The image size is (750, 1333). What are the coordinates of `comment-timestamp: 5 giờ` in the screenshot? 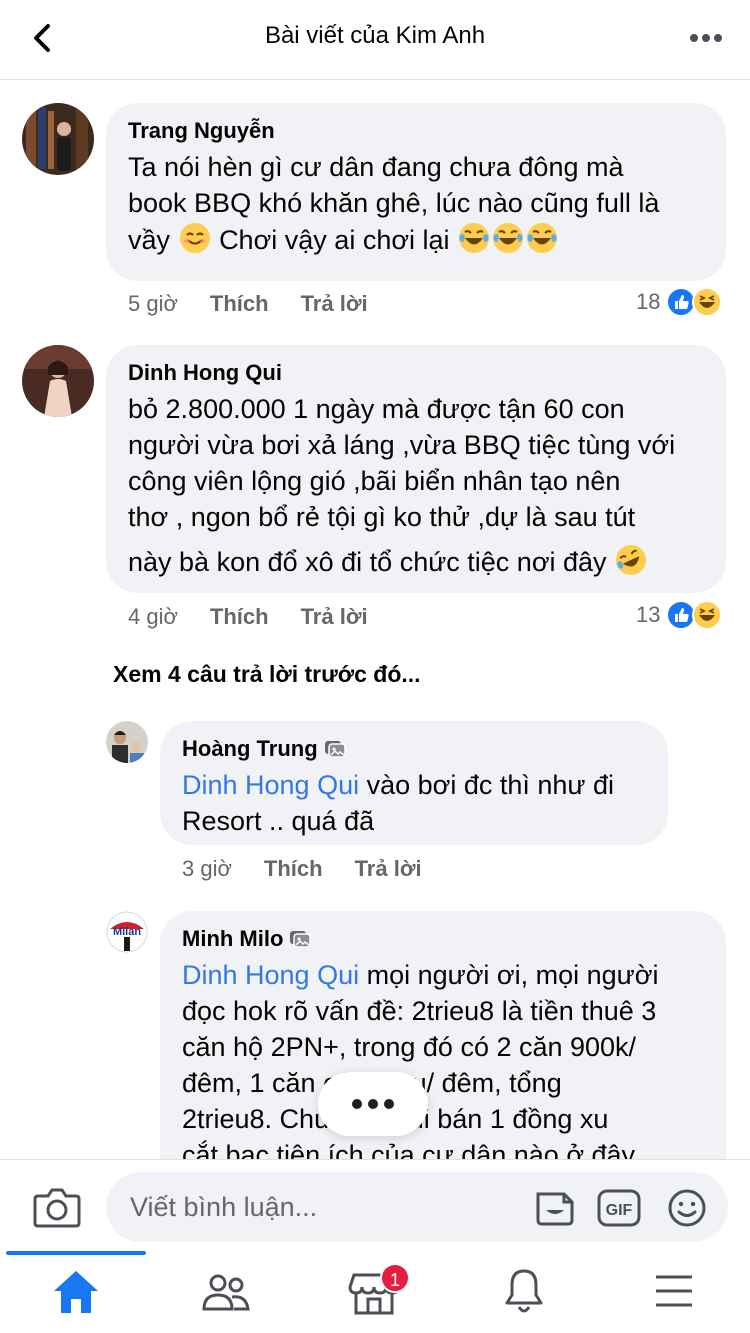 It's located at (153, 303).